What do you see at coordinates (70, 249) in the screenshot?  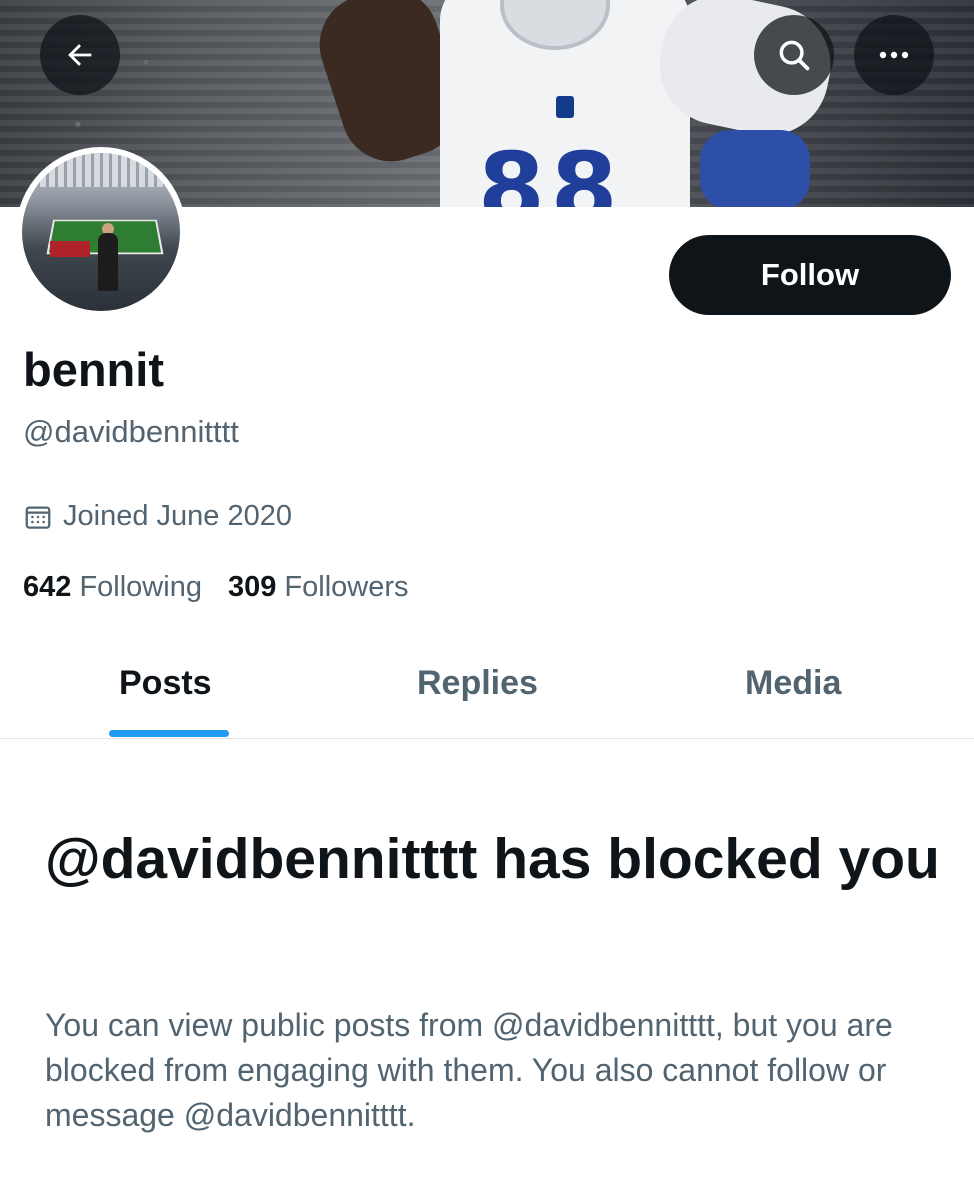 I see `stadium-endzone` at bounding box center [70, 249].